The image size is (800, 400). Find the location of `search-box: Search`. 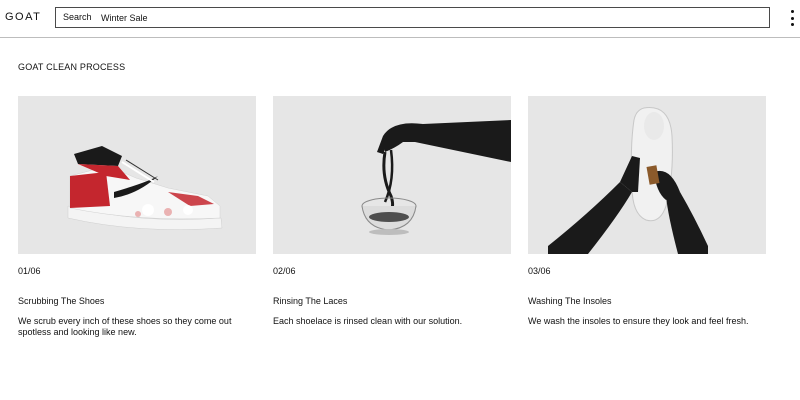

search-box: Search is located at coordinates (412, 17).